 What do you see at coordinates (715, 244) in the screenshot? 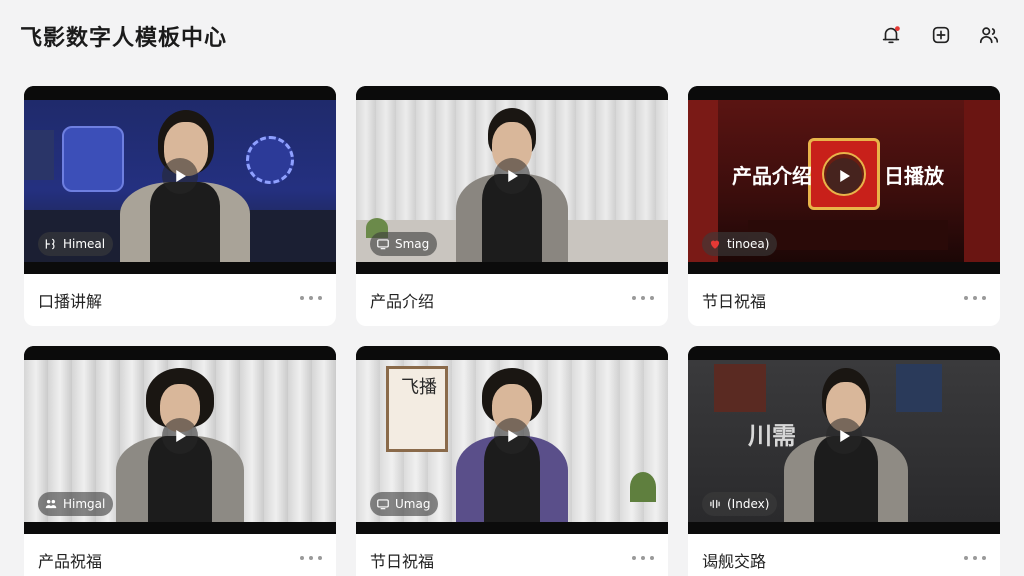
I see `heart-icon` at bounding box center [715, 244].